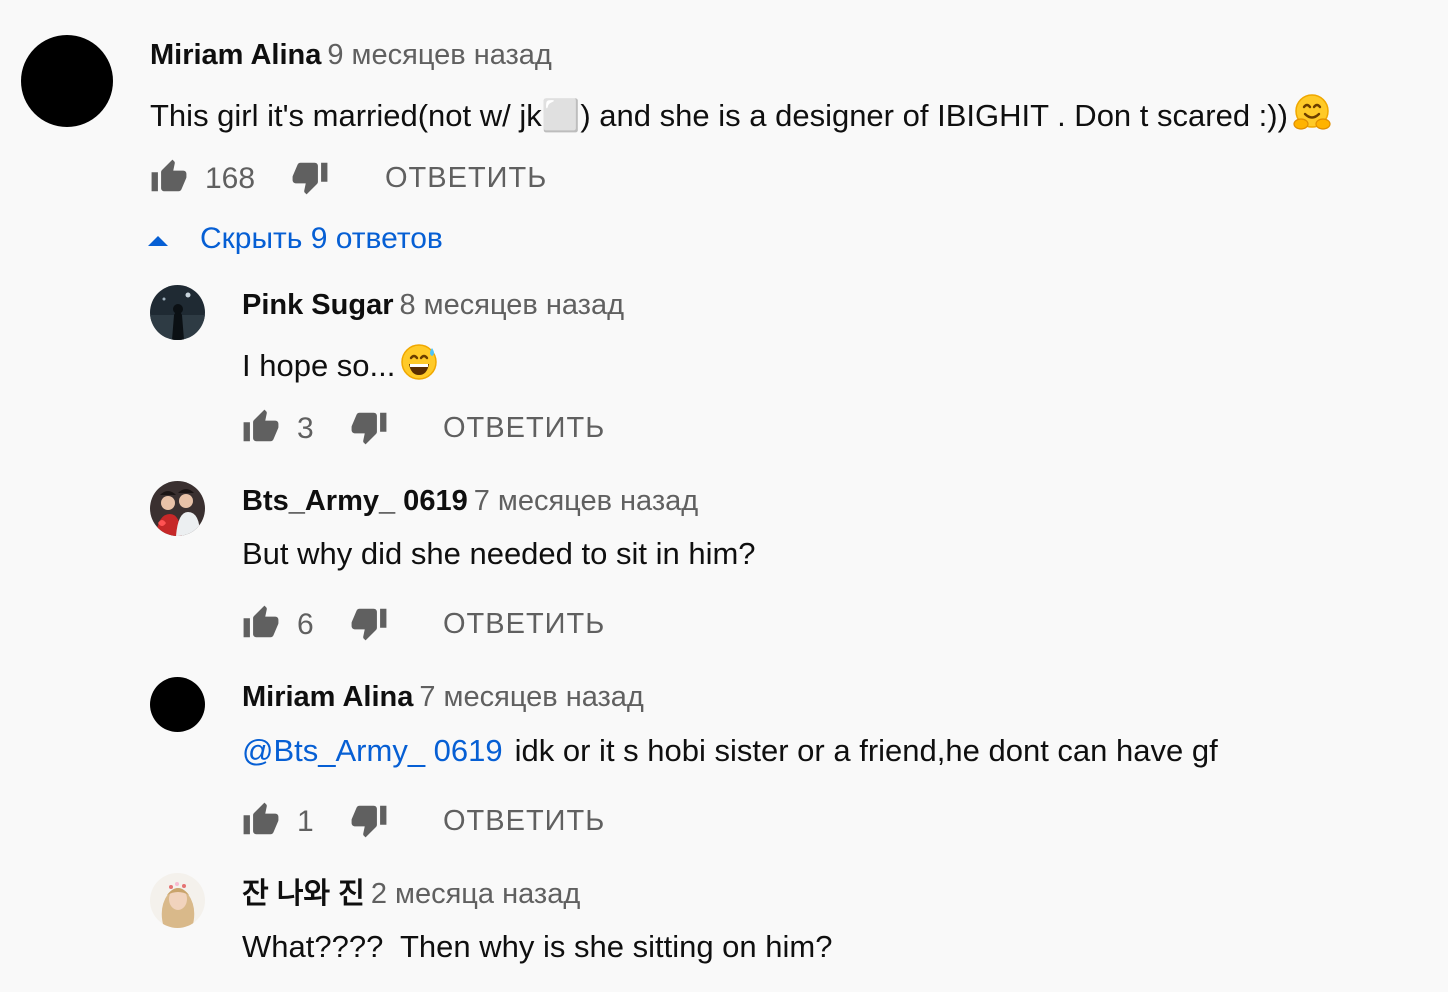 The image size is (1448, 992). I want to click on comment-header: 잔 나와 진2 месяца назад, so click(411, 894).